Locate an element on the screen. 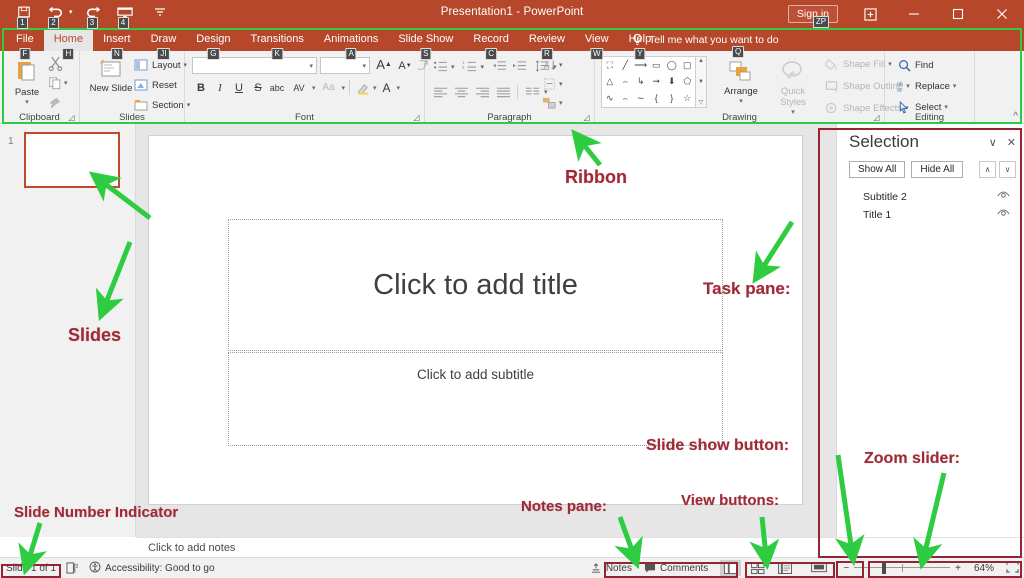  shape-textbox: ⛶ is located at coordinates (610, 65).